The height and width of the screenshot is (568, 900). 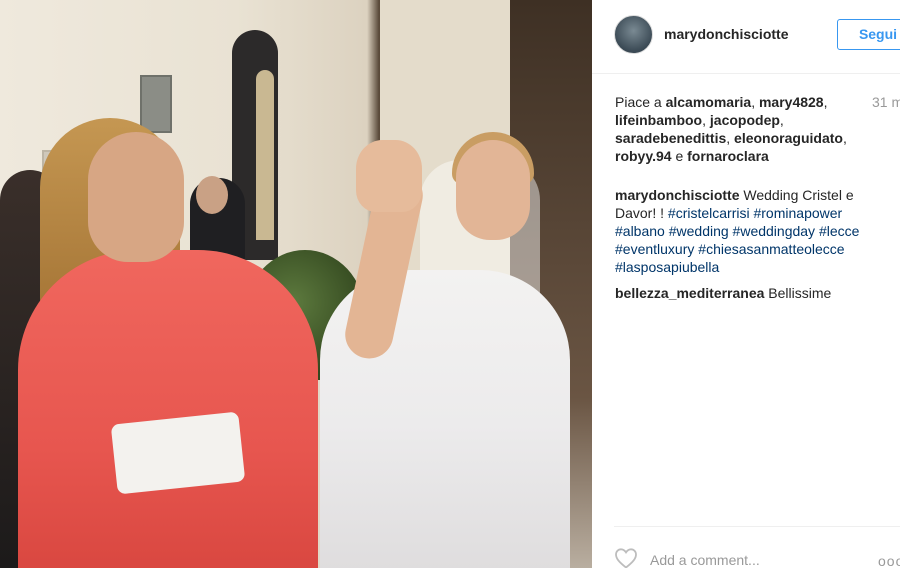 I want to click on liker-link: alcamomaria, so click(x=709, y=102).